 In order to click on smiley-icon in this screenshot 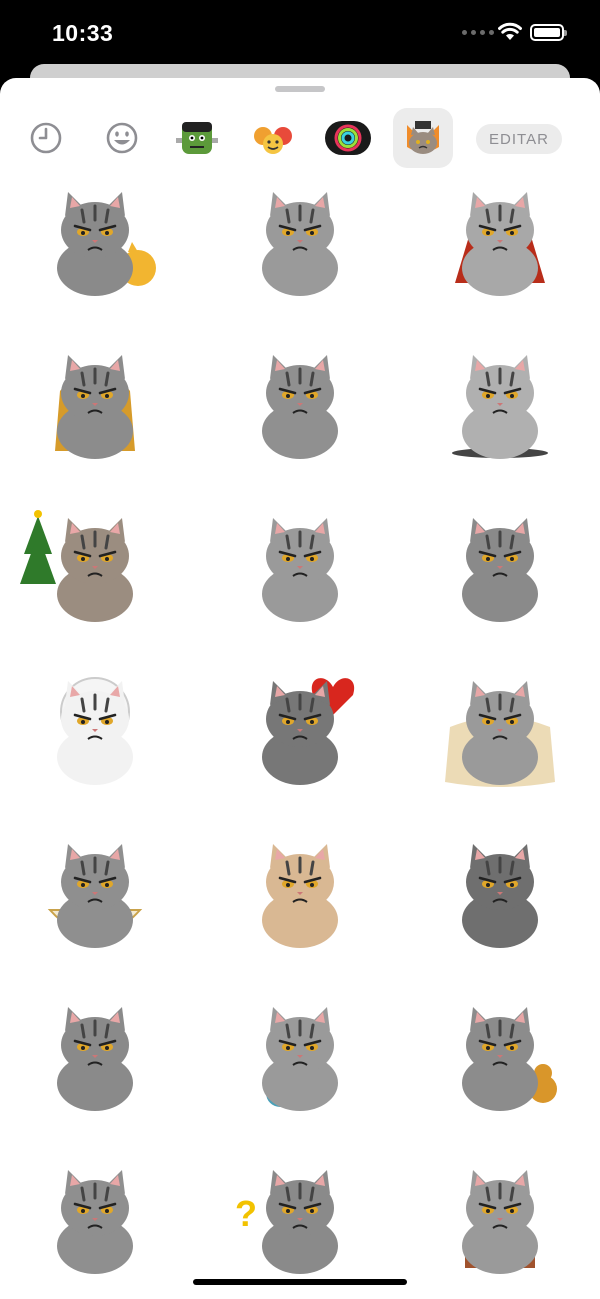, I will do `click(122, 138)`.